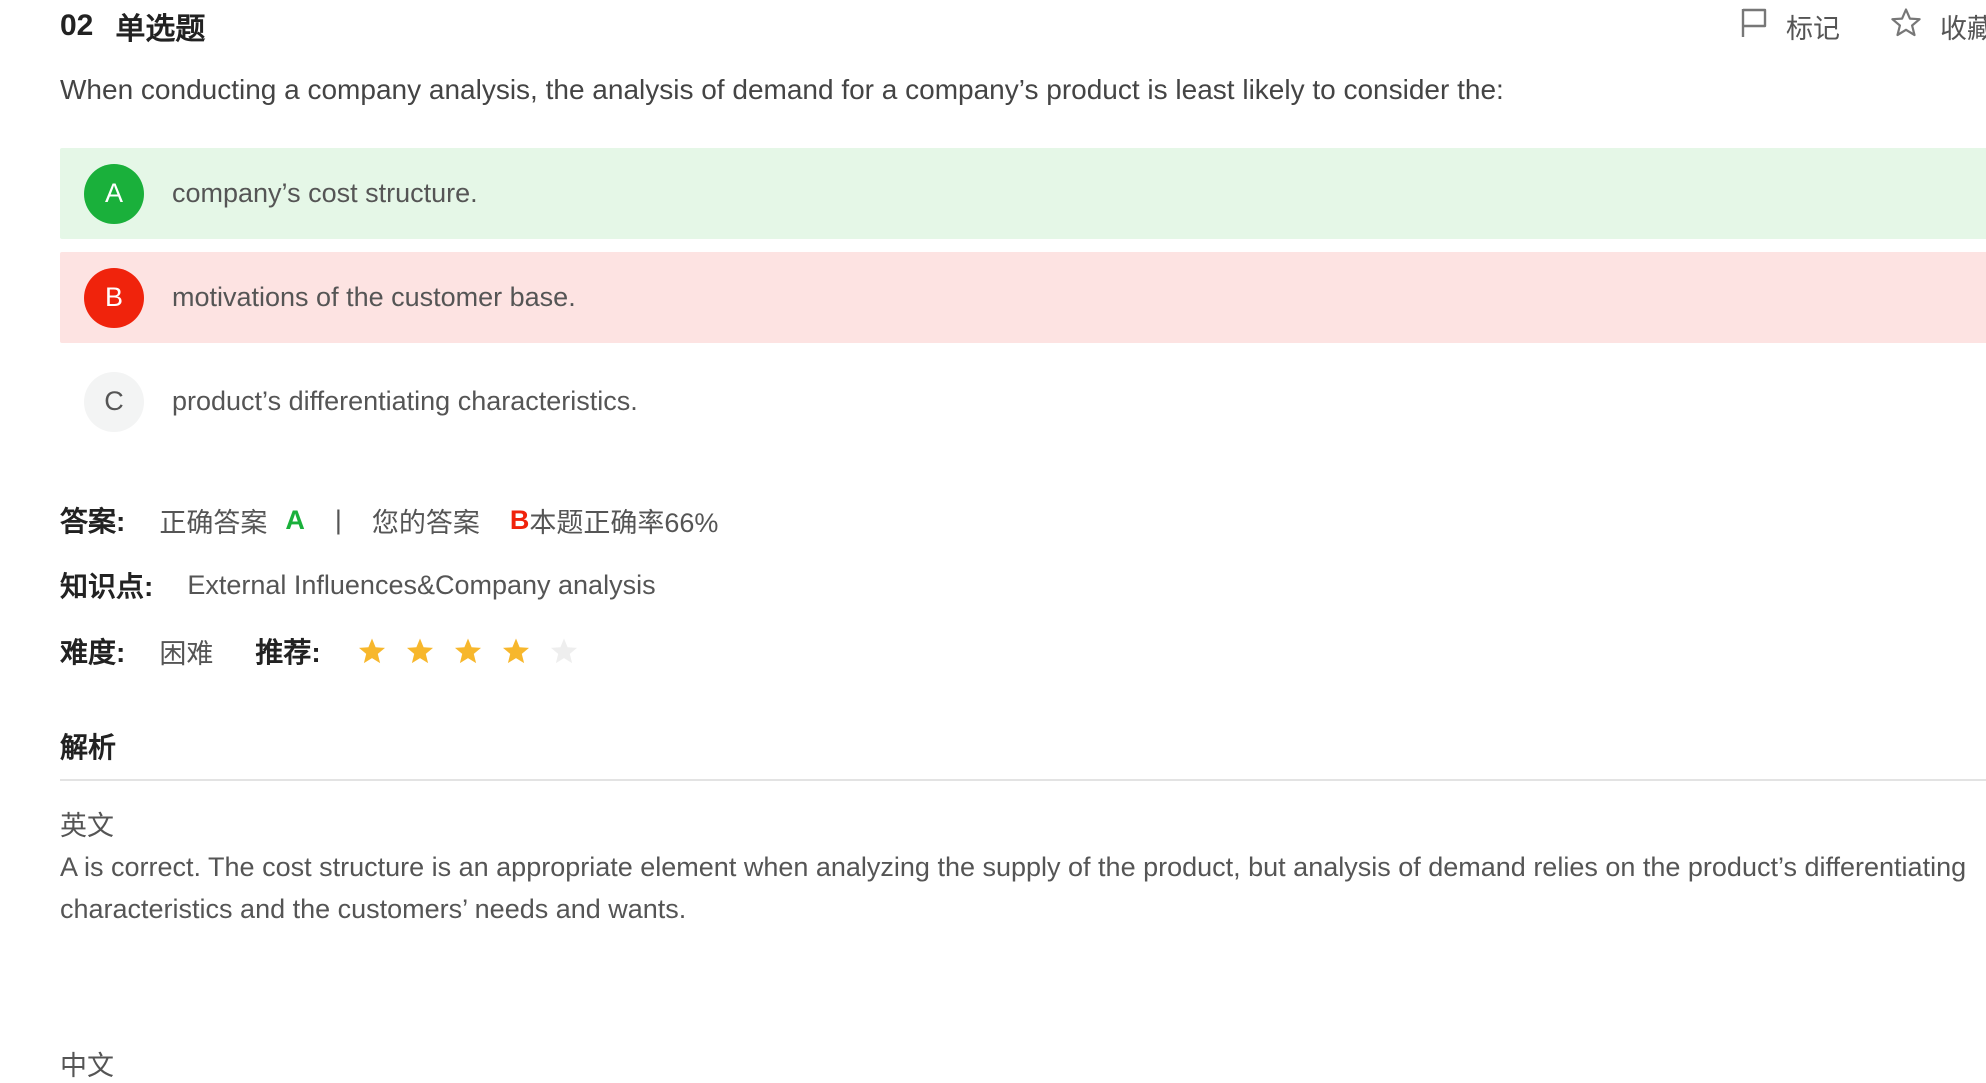 This screenshot has height=1083, width=1986. Describe the element at coordinates (93, 652) in the screenshot. I see `difficulty-label: 难度:` at that location.